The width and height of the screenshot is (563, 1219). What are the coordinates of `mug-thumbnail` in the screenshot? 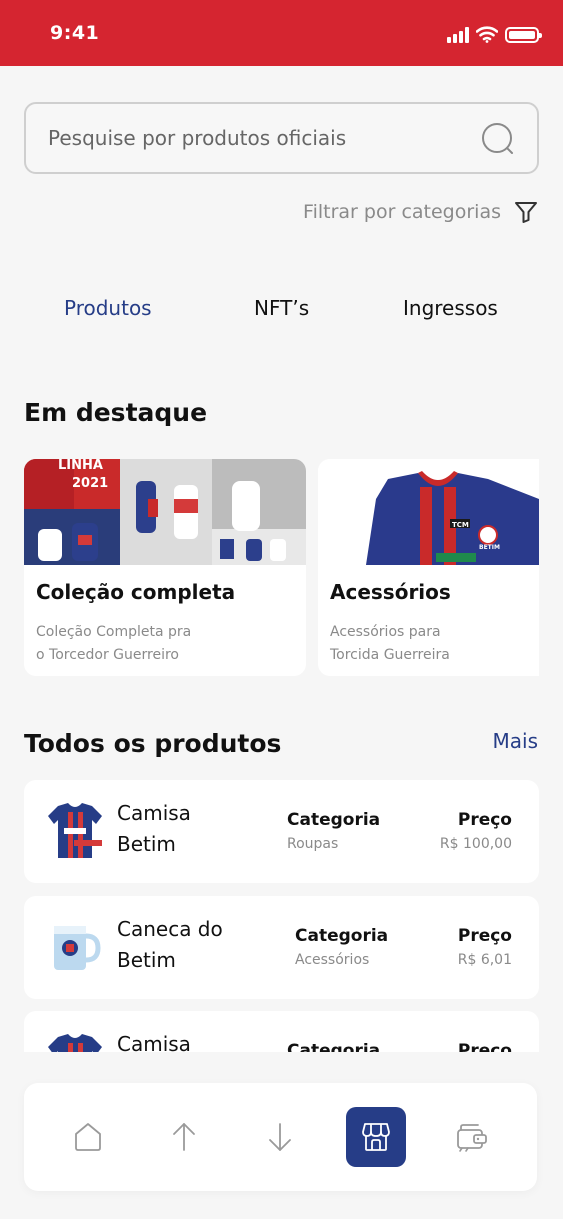 It's located at (77, 948).